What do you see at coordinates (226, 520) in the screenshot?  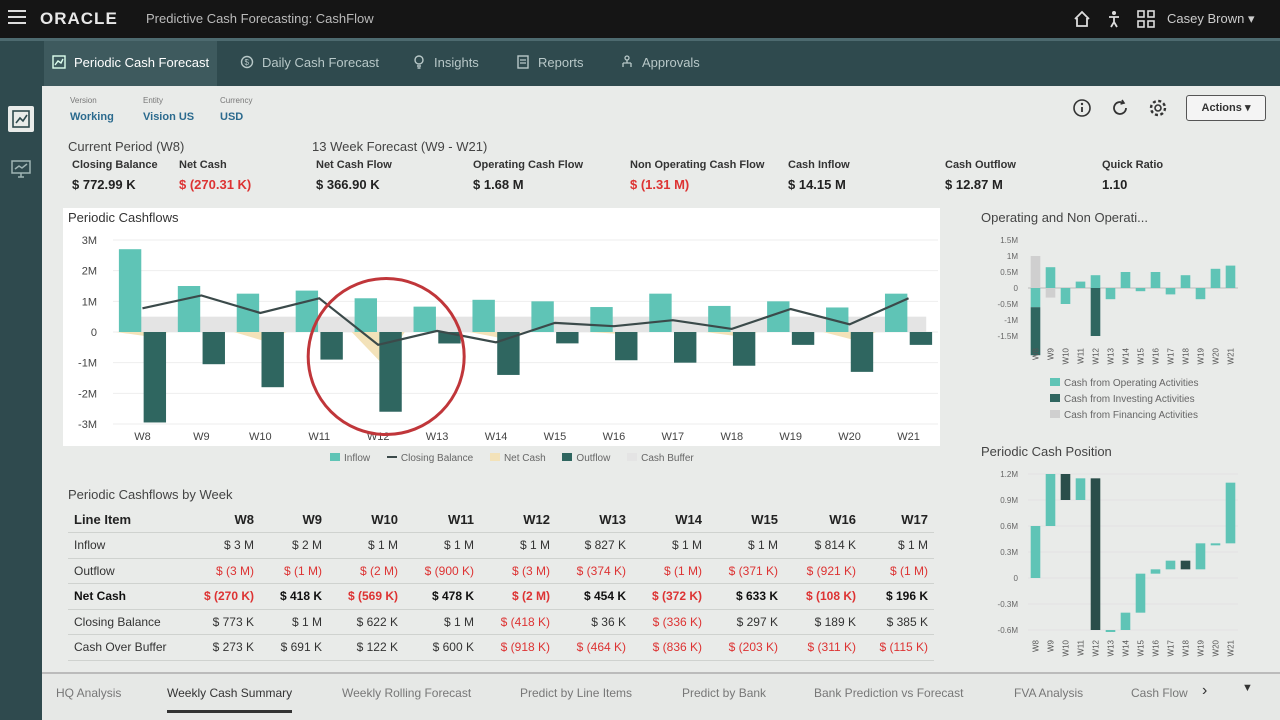 I see `col-w8: W8` at bounding box center [226, 520].